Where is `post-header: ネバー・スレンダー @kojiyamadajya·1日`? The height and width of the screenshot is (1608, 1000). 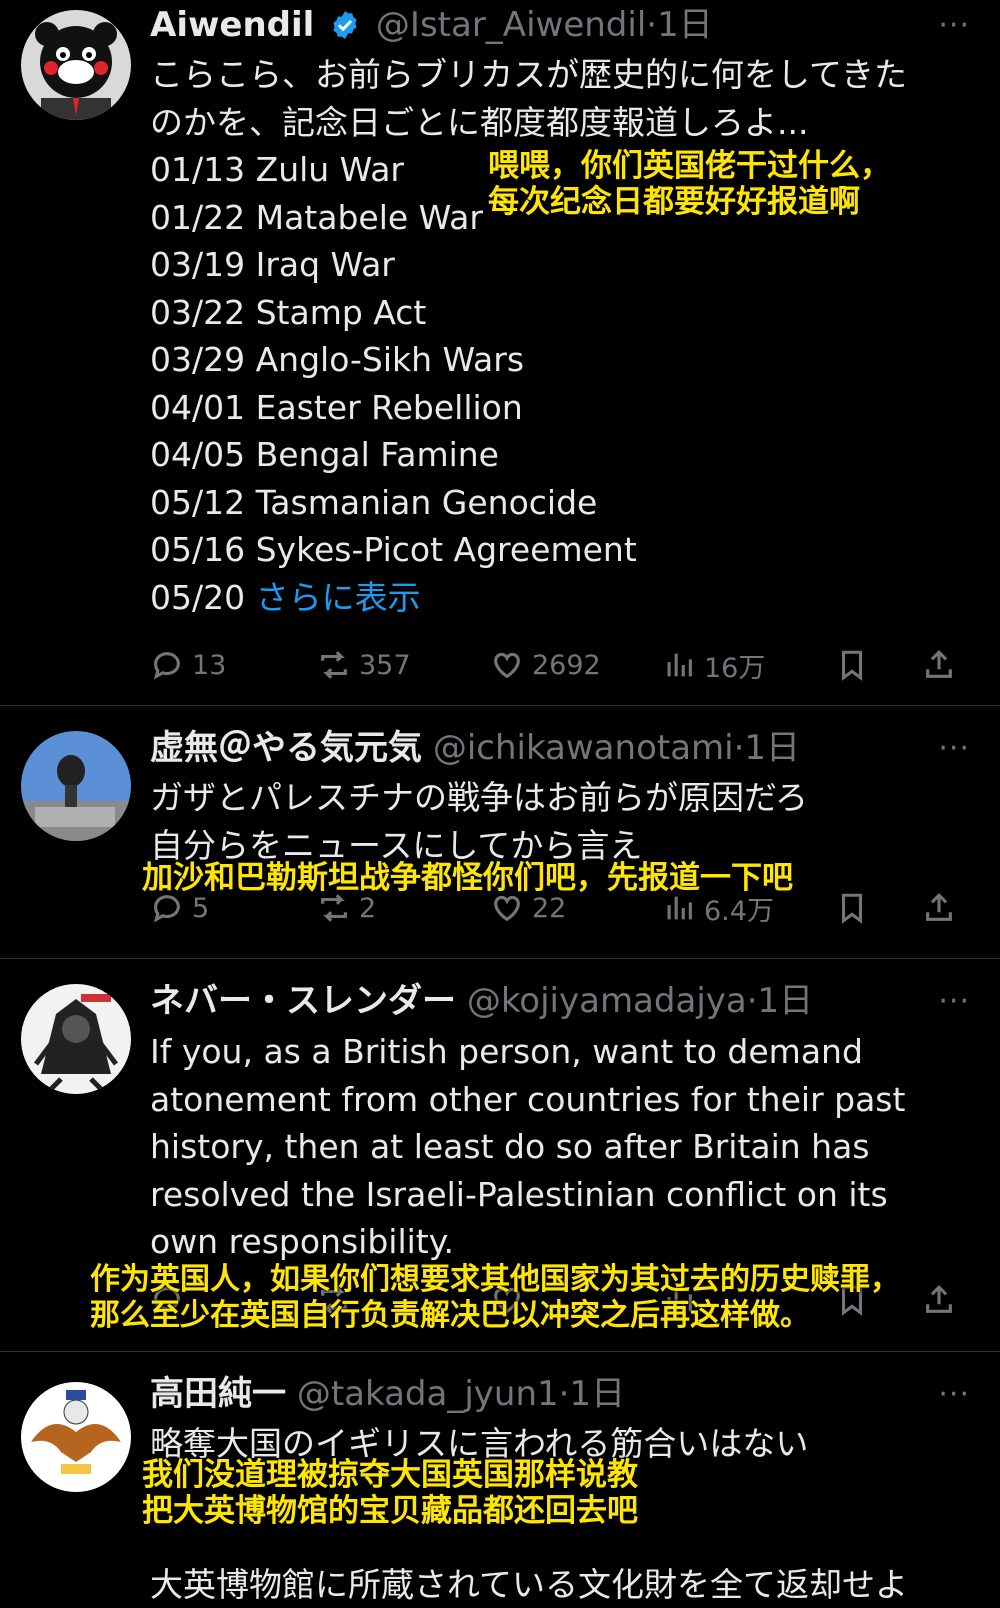
post-header: ネバー・スレンダー @kojiyamadajya·1日 is located at coordinates (481, 1001).